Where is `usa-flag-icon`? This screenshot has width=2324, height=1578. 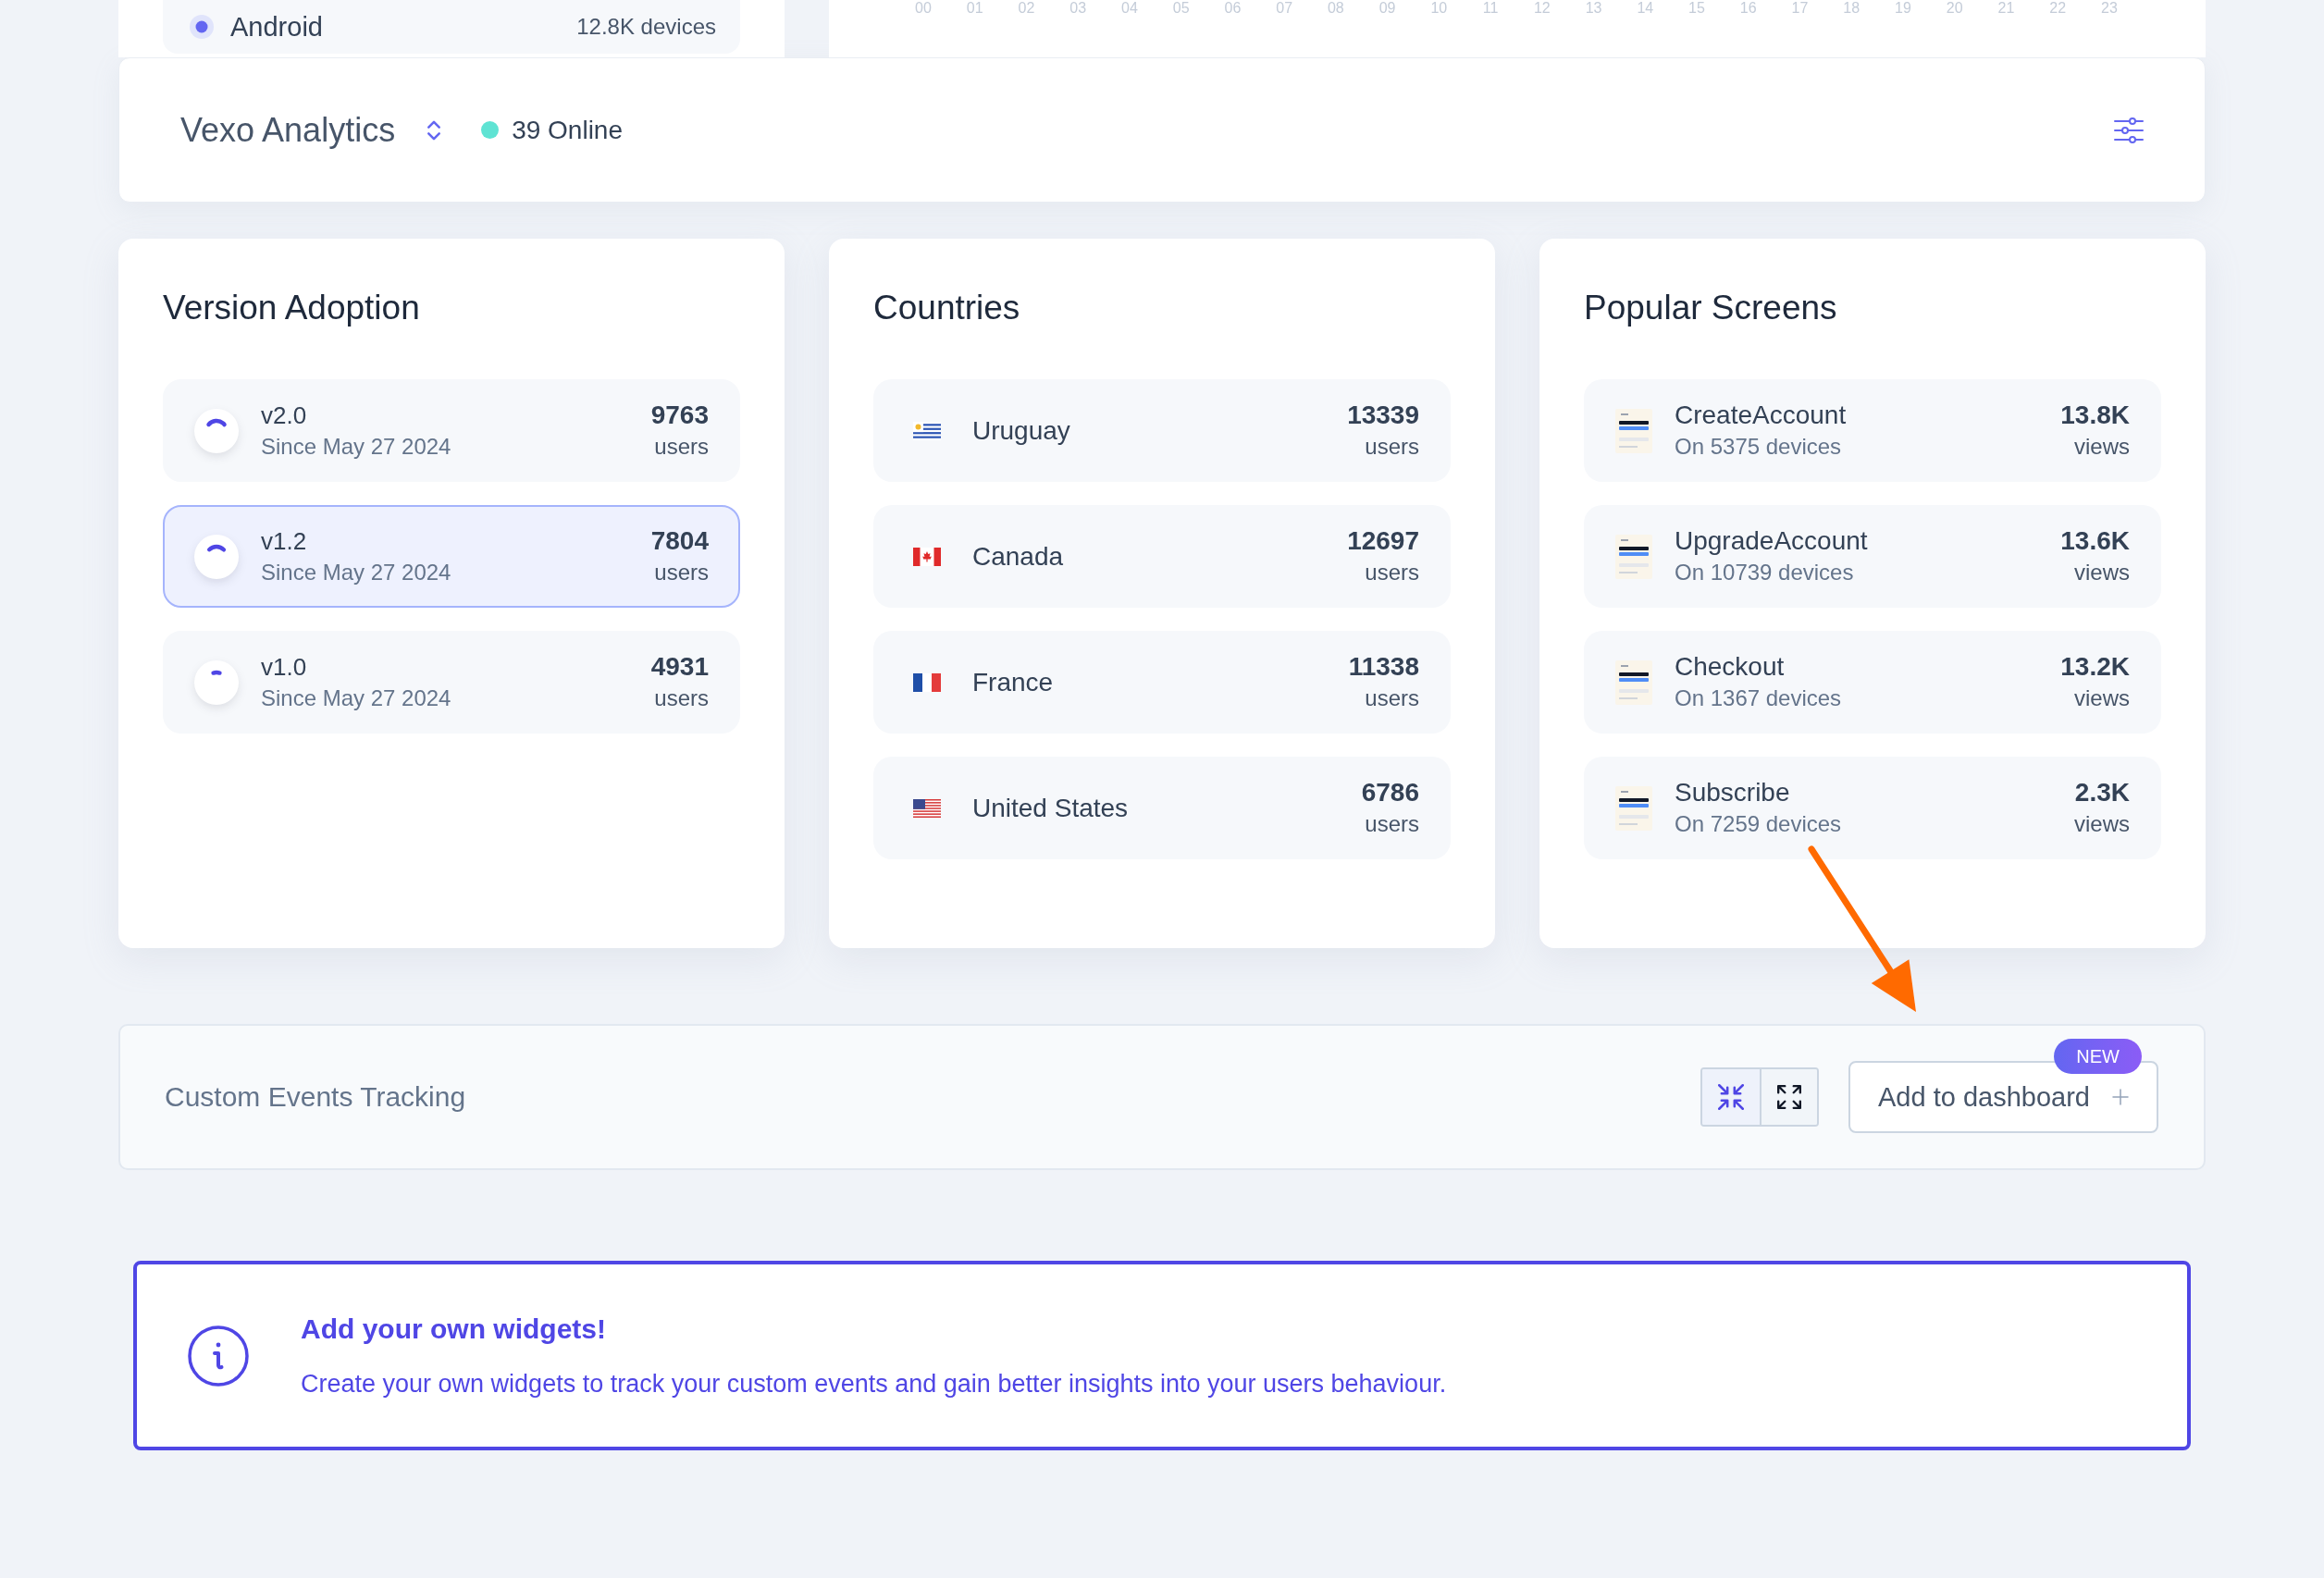 usa-flag-icon is located at coordinates (927, 808).